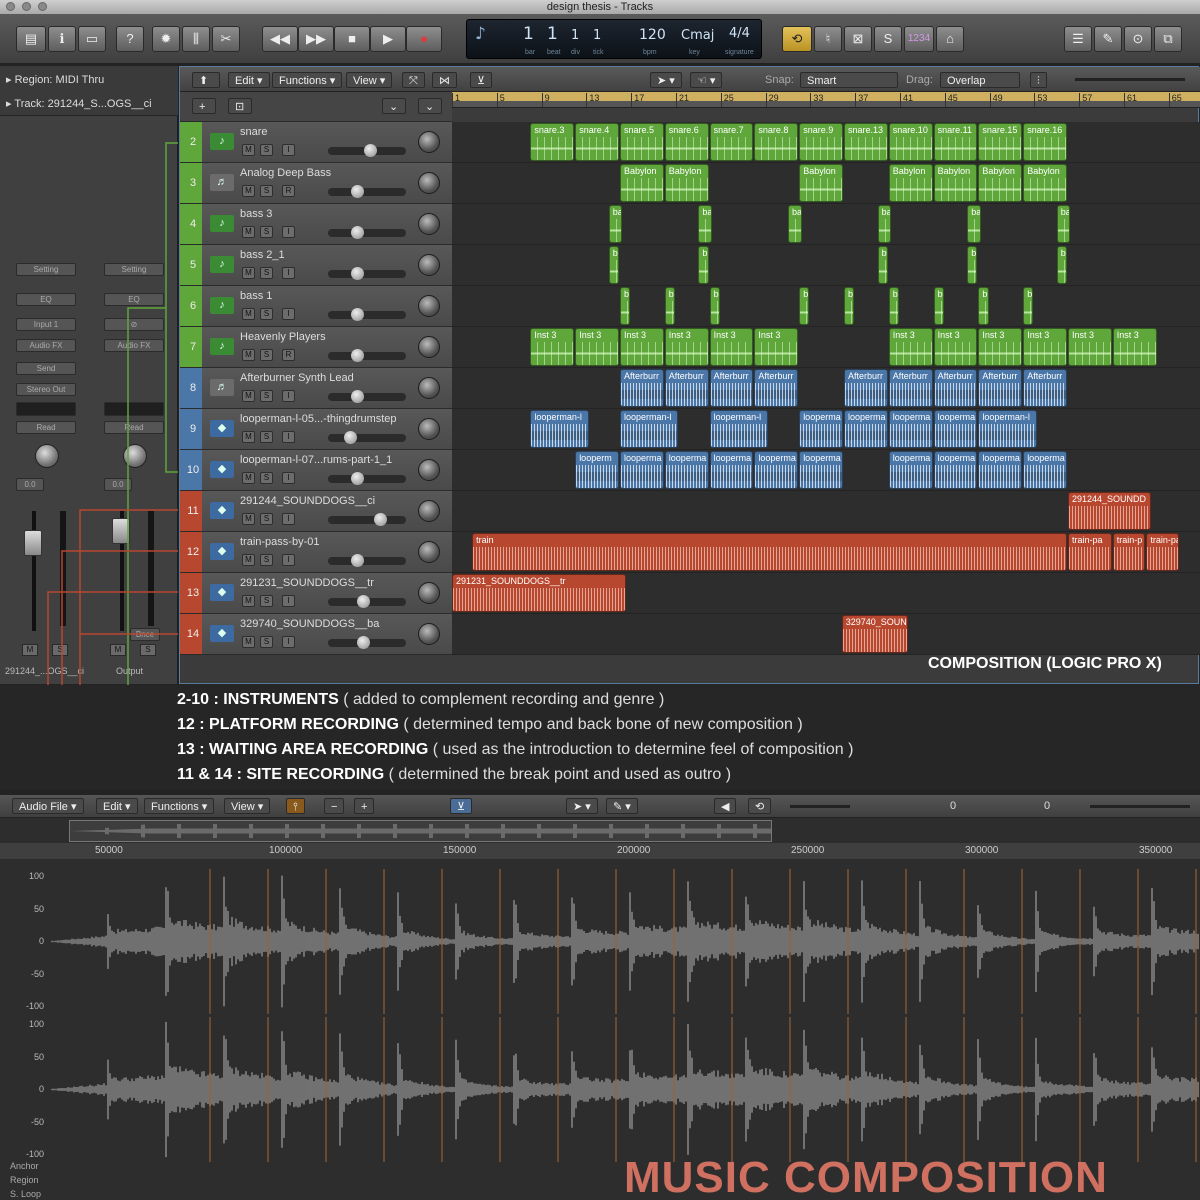 The image size is (1200, 1200). I want to click on track-name: looperman-l-05...-thingdrumstep, so click(318, 419).